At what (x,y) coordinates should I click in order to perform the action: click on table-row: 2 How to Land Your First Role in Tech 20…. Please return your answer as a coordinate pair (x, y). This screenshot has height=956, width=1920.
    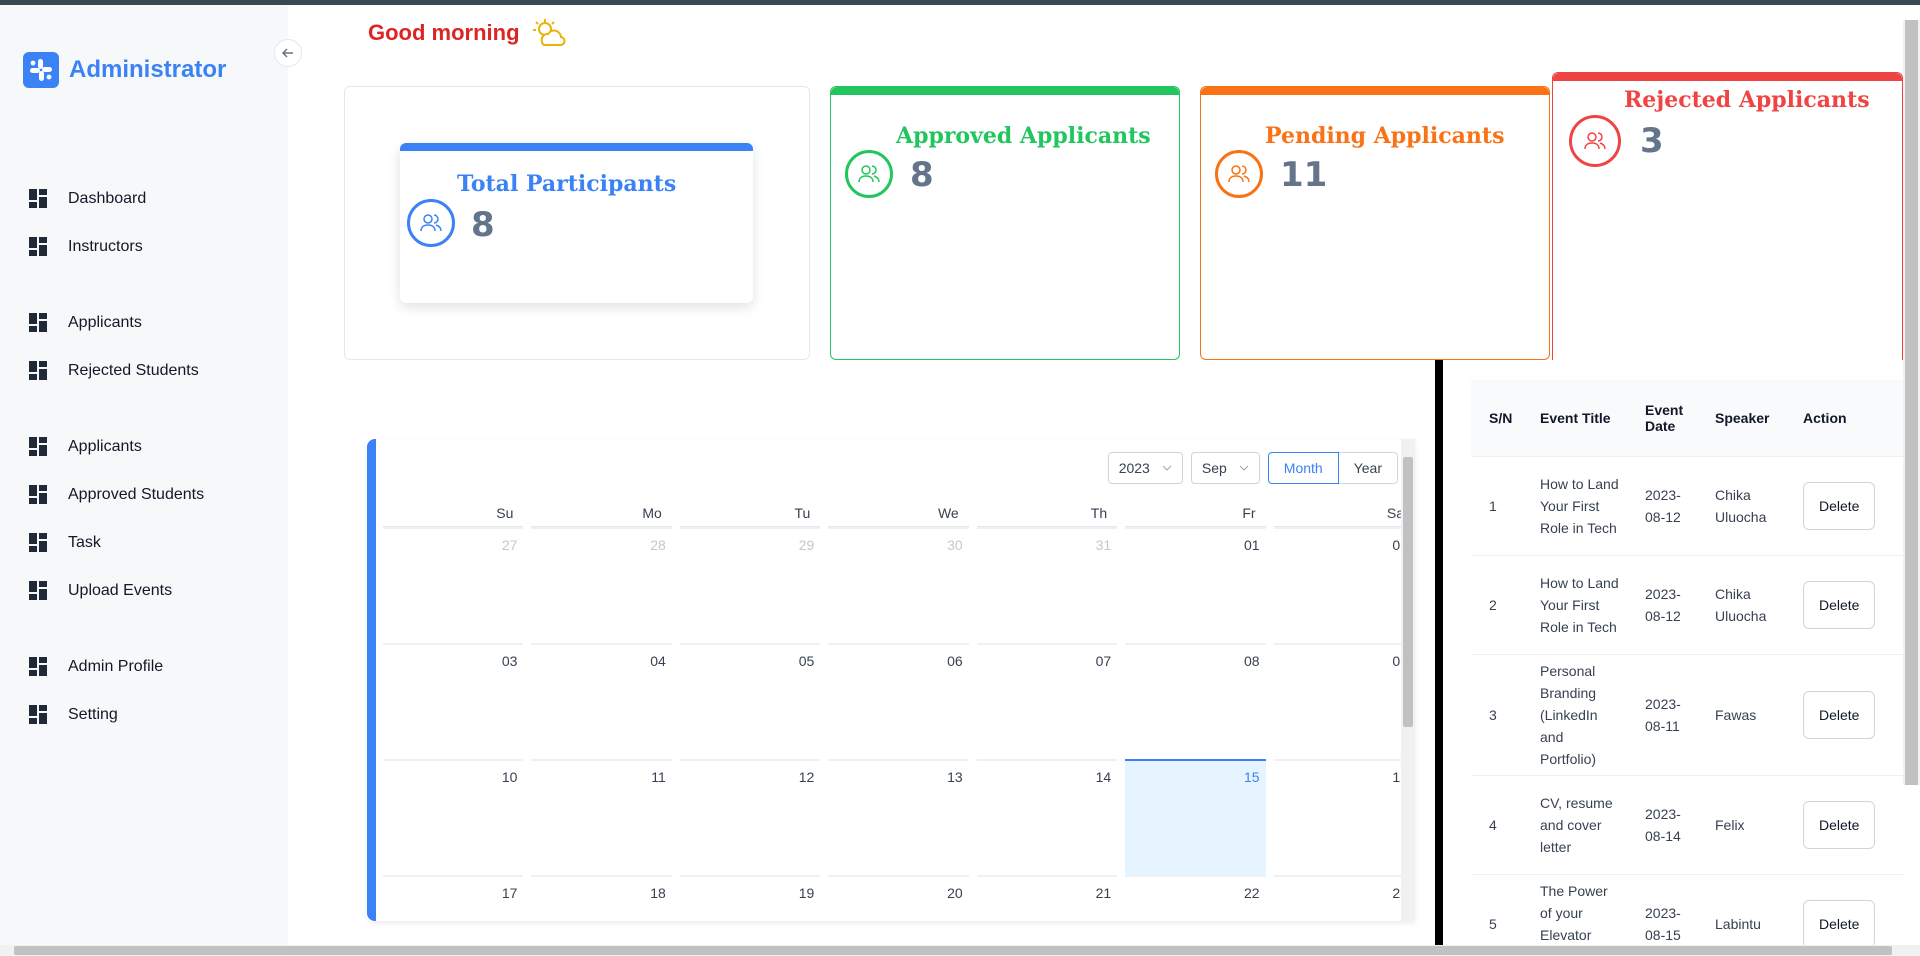
    Looking at the image, I should click on (1687, 605).